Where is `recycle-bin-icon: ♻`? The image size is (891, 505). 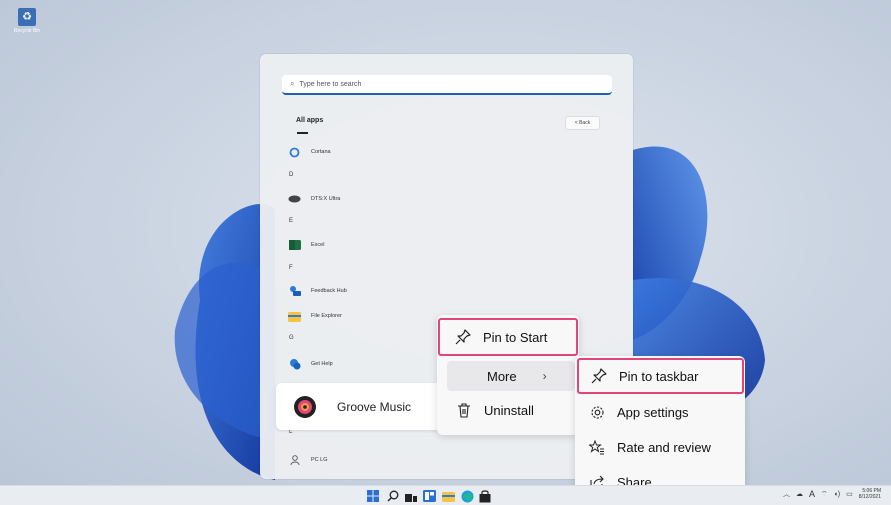 recycle-bin-icon: ♻ is located at coordinates (27, 17).